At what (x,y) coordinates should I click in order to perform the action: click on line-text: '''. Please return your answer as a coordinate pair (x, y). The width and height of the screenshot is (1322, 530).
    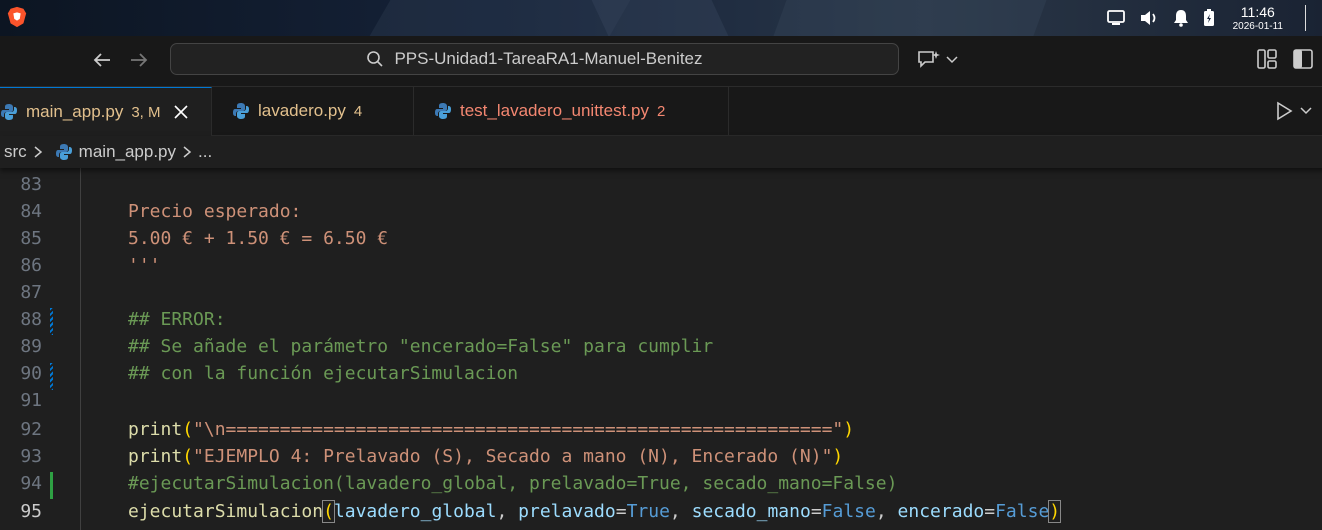
    Looking at the image, I should click on (144, 265).